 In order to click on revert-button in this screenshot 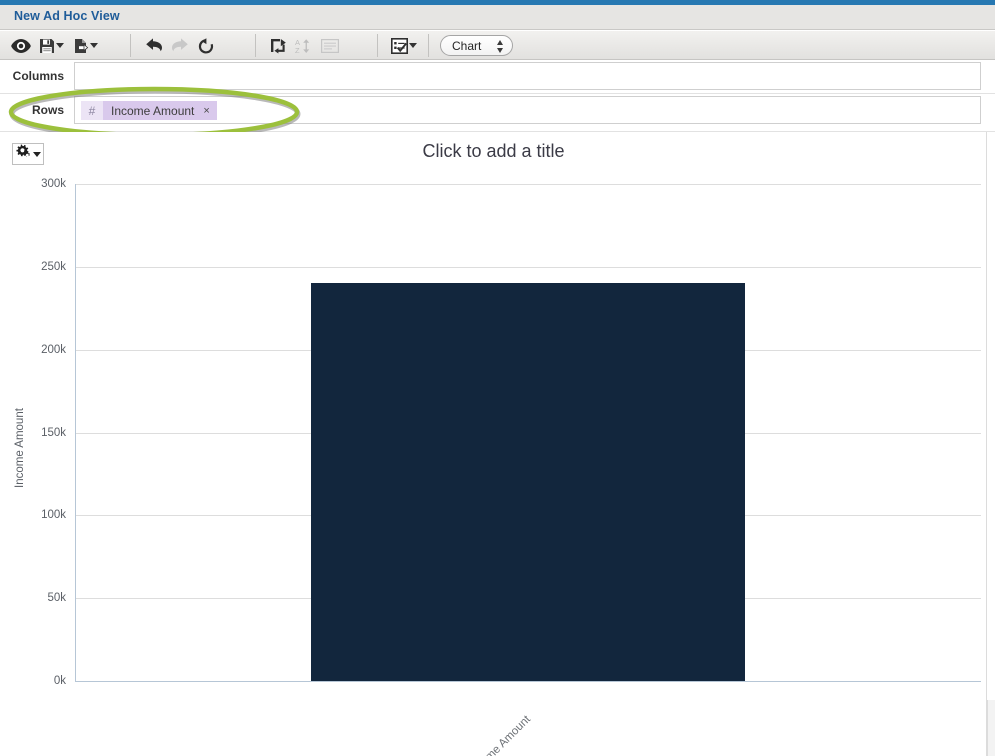, I will do `click(206, 45)`.